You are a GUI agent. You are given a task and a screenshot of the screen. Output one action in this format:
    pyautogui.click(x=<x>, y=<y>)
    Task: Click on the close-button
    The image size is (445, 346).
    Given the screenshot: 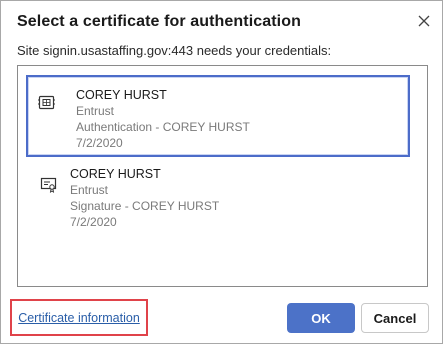 What is the action you would take?
    pyautogui.click(x=424, y=21)
    